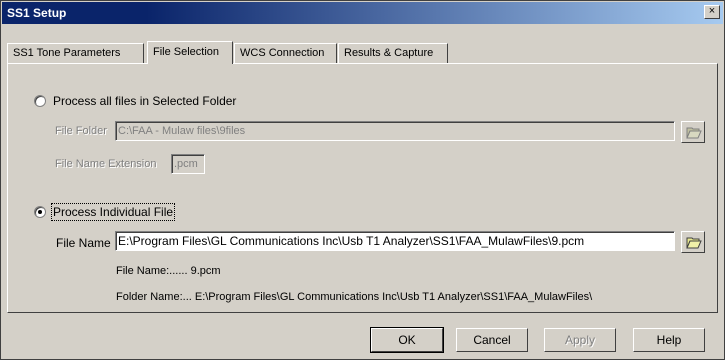 Image resolution: width=725 pixels, height=360 pixels. I want to click on file-extension-label: File Name Extension, so click(106, 164).